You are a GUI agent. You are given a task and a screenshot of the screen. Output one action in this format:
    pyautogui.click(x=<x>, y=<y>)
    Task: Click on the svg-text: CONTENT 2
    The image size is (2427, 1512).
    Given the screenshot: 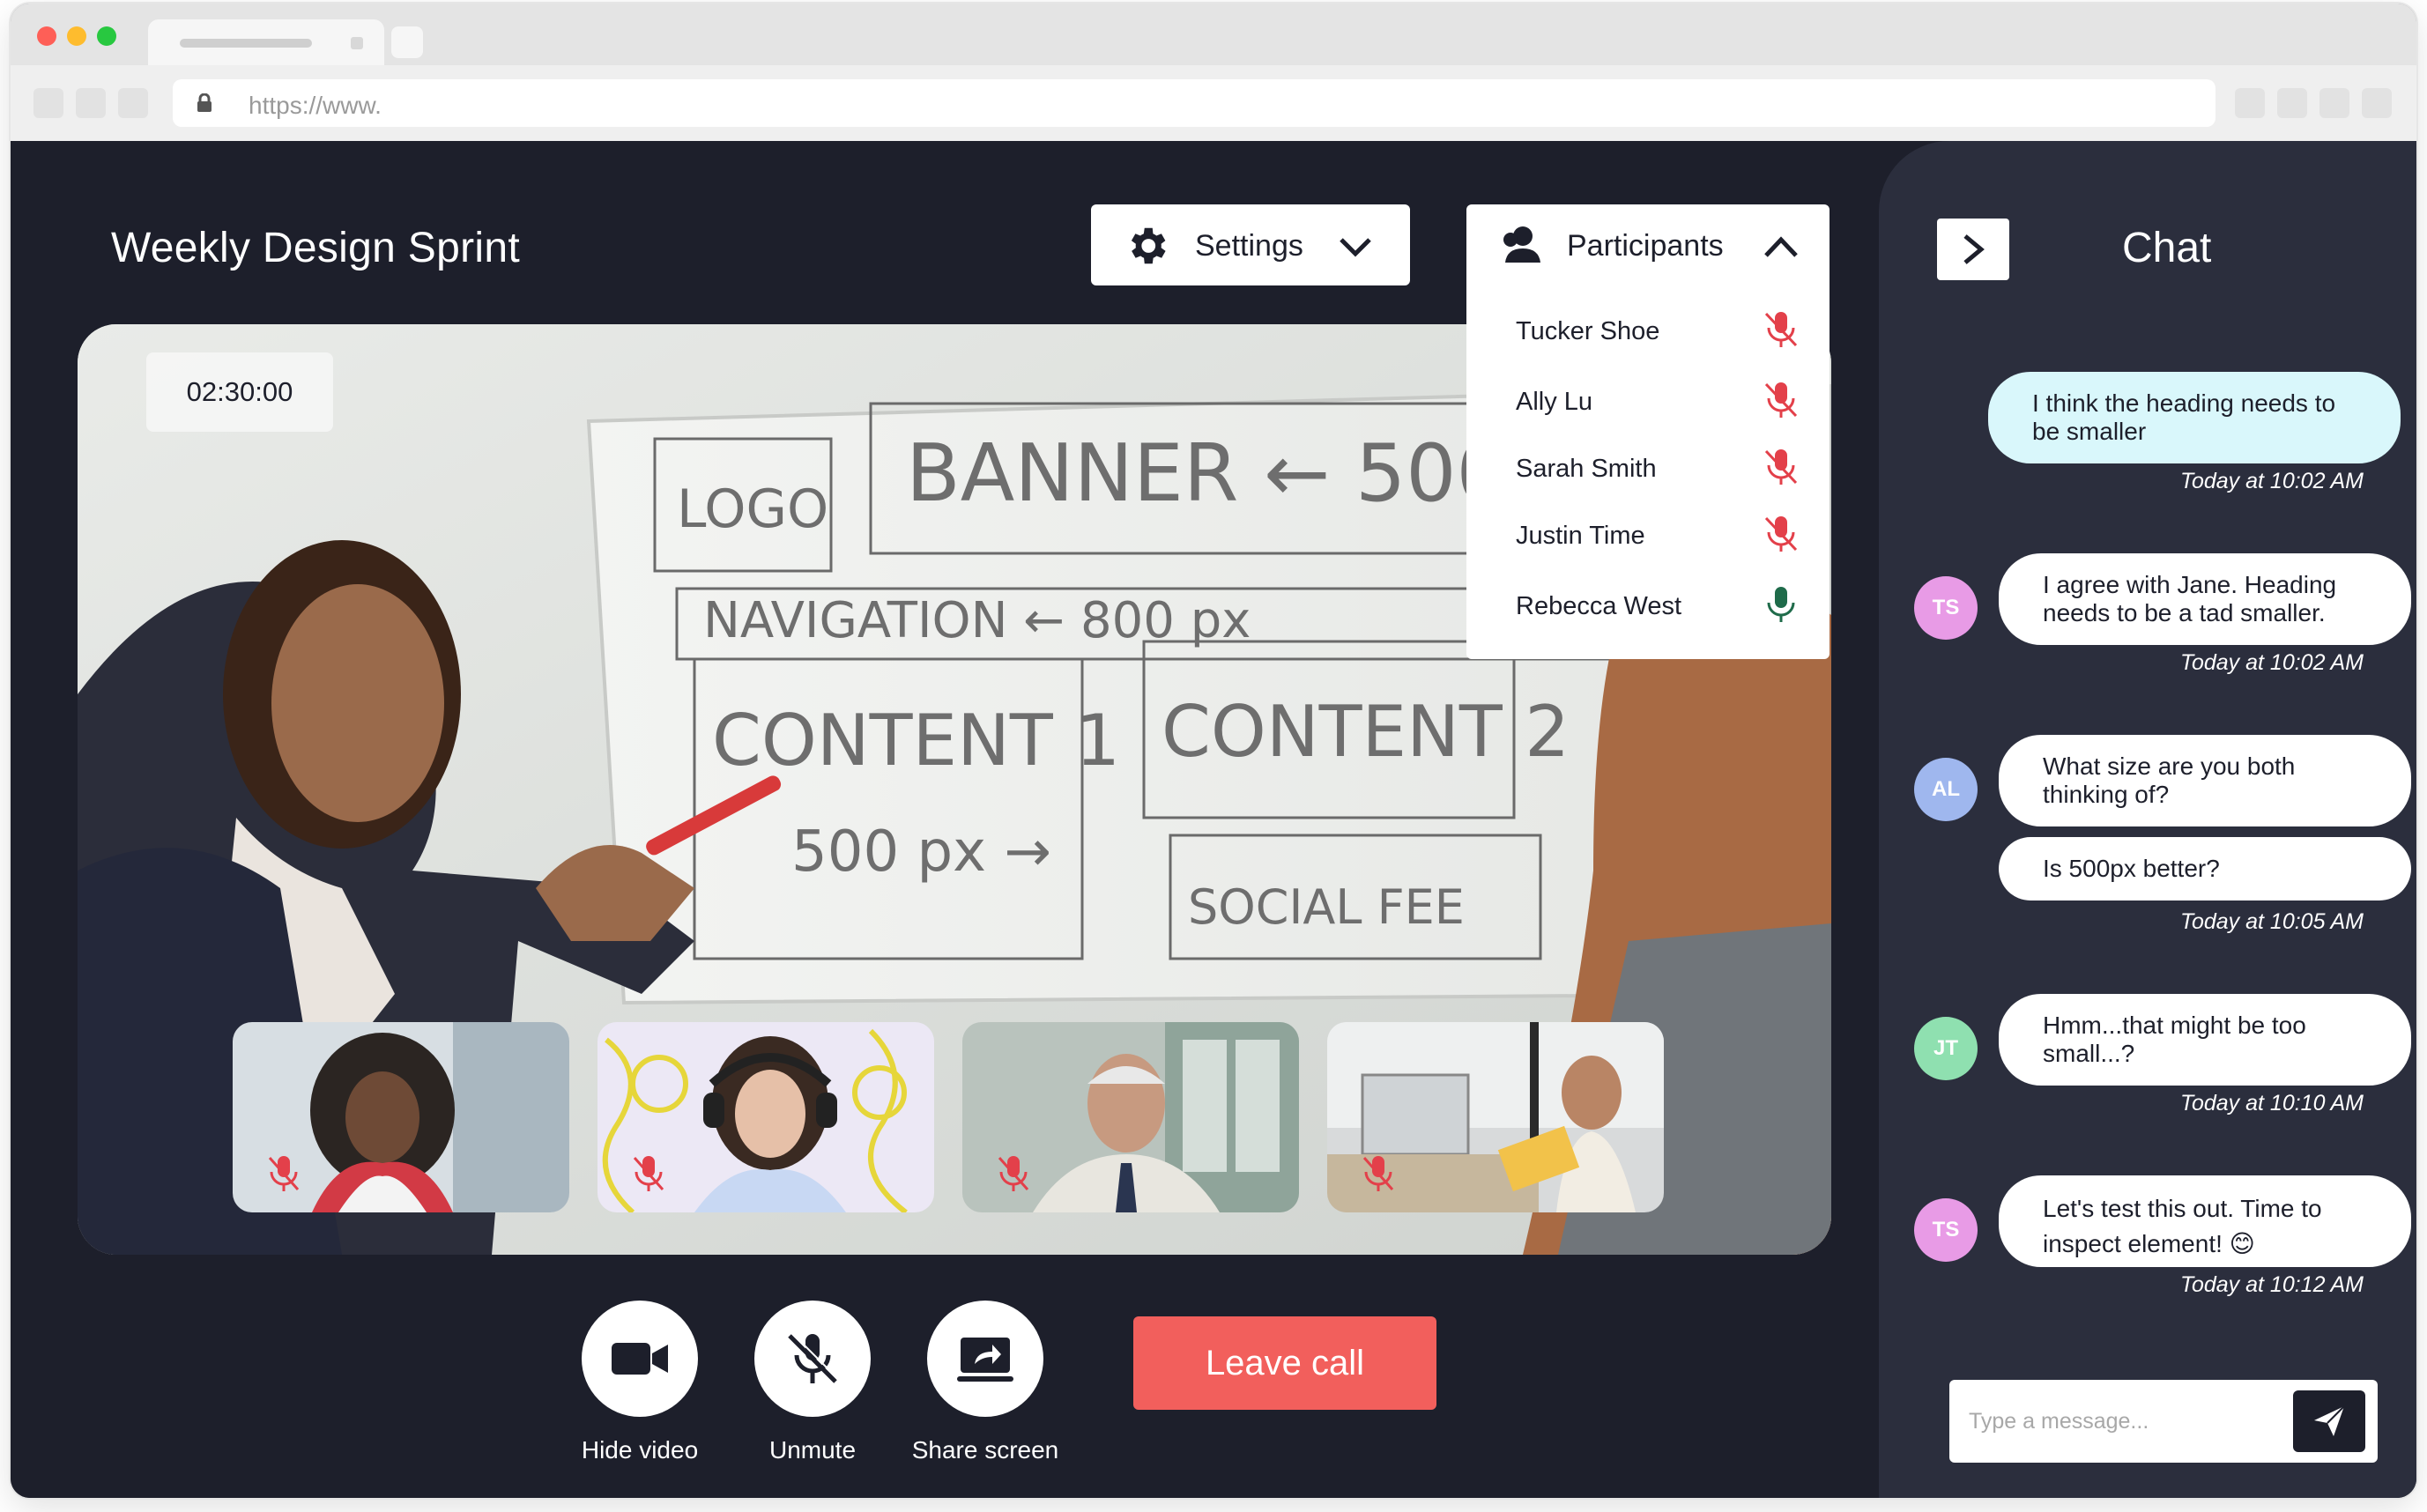 What is the action you would take?
    pyautogui.click(x=1366, y=732)
    